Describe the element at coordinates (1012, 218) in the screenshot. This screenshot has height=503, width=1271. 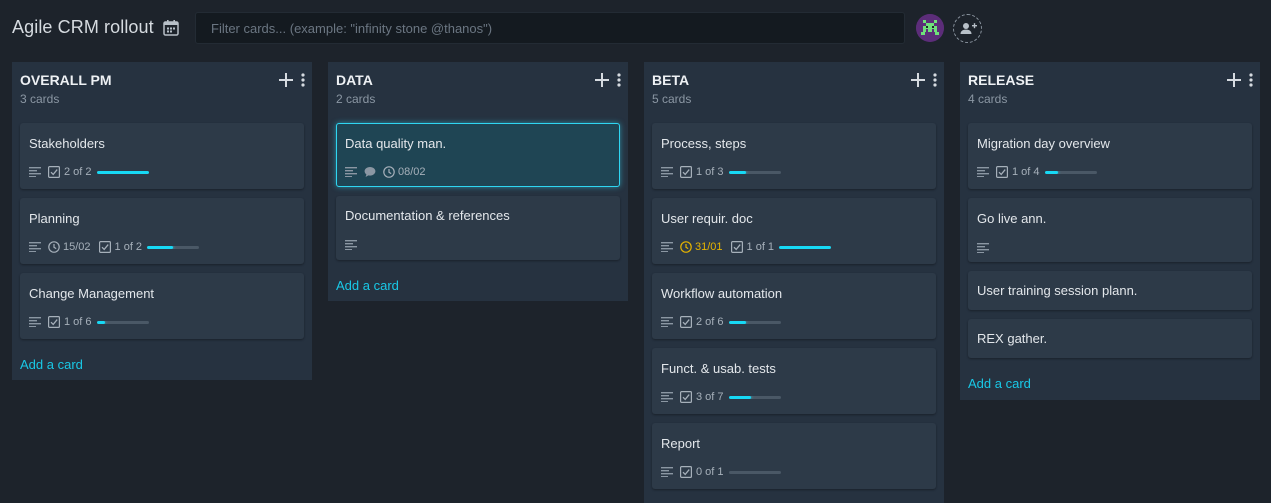
I see `card-title: Go live ann.` at that location.